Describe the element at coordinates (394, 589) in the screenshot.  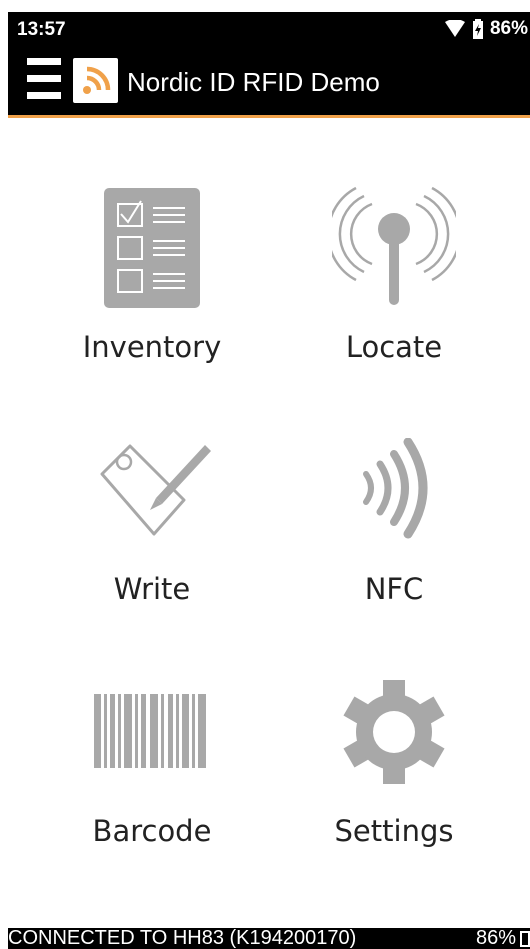
I see `nfc-label: NFC` at that location.